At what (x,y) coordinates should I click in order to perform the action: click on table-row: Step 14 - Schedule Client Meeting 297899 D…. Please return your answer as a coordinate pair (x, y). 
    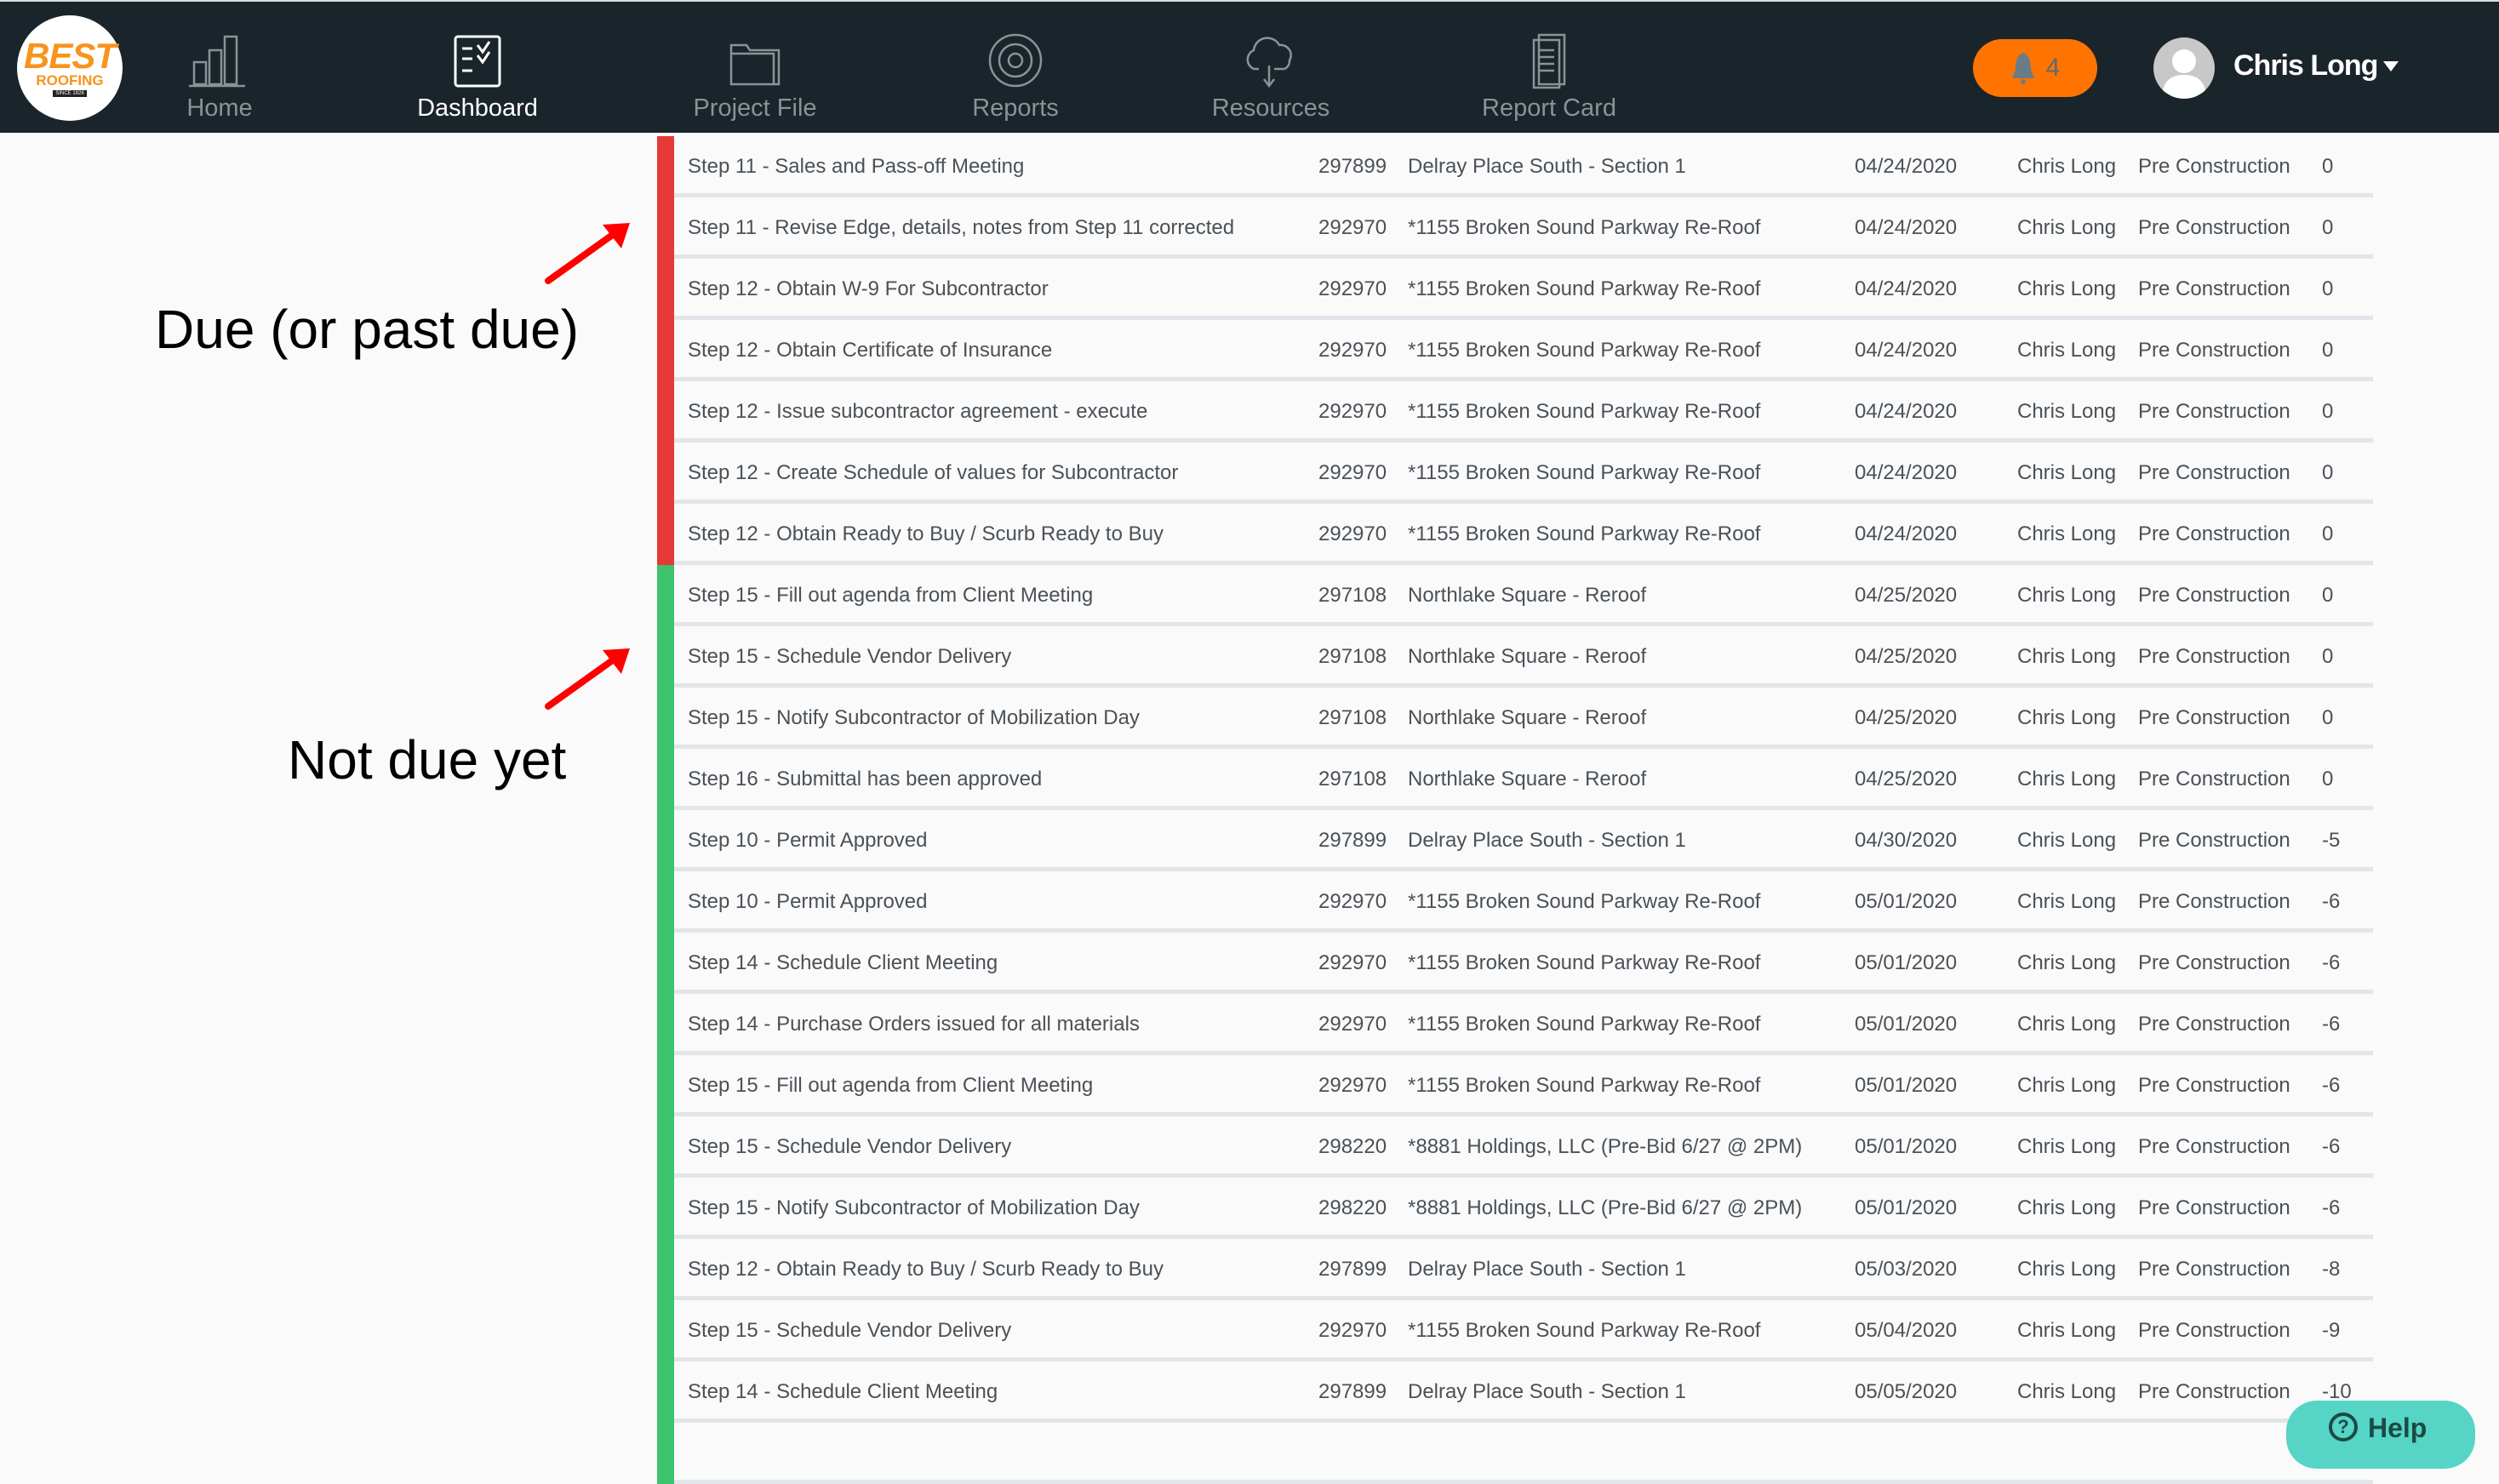
    Looking at the image, I should click on (1515, 1392).